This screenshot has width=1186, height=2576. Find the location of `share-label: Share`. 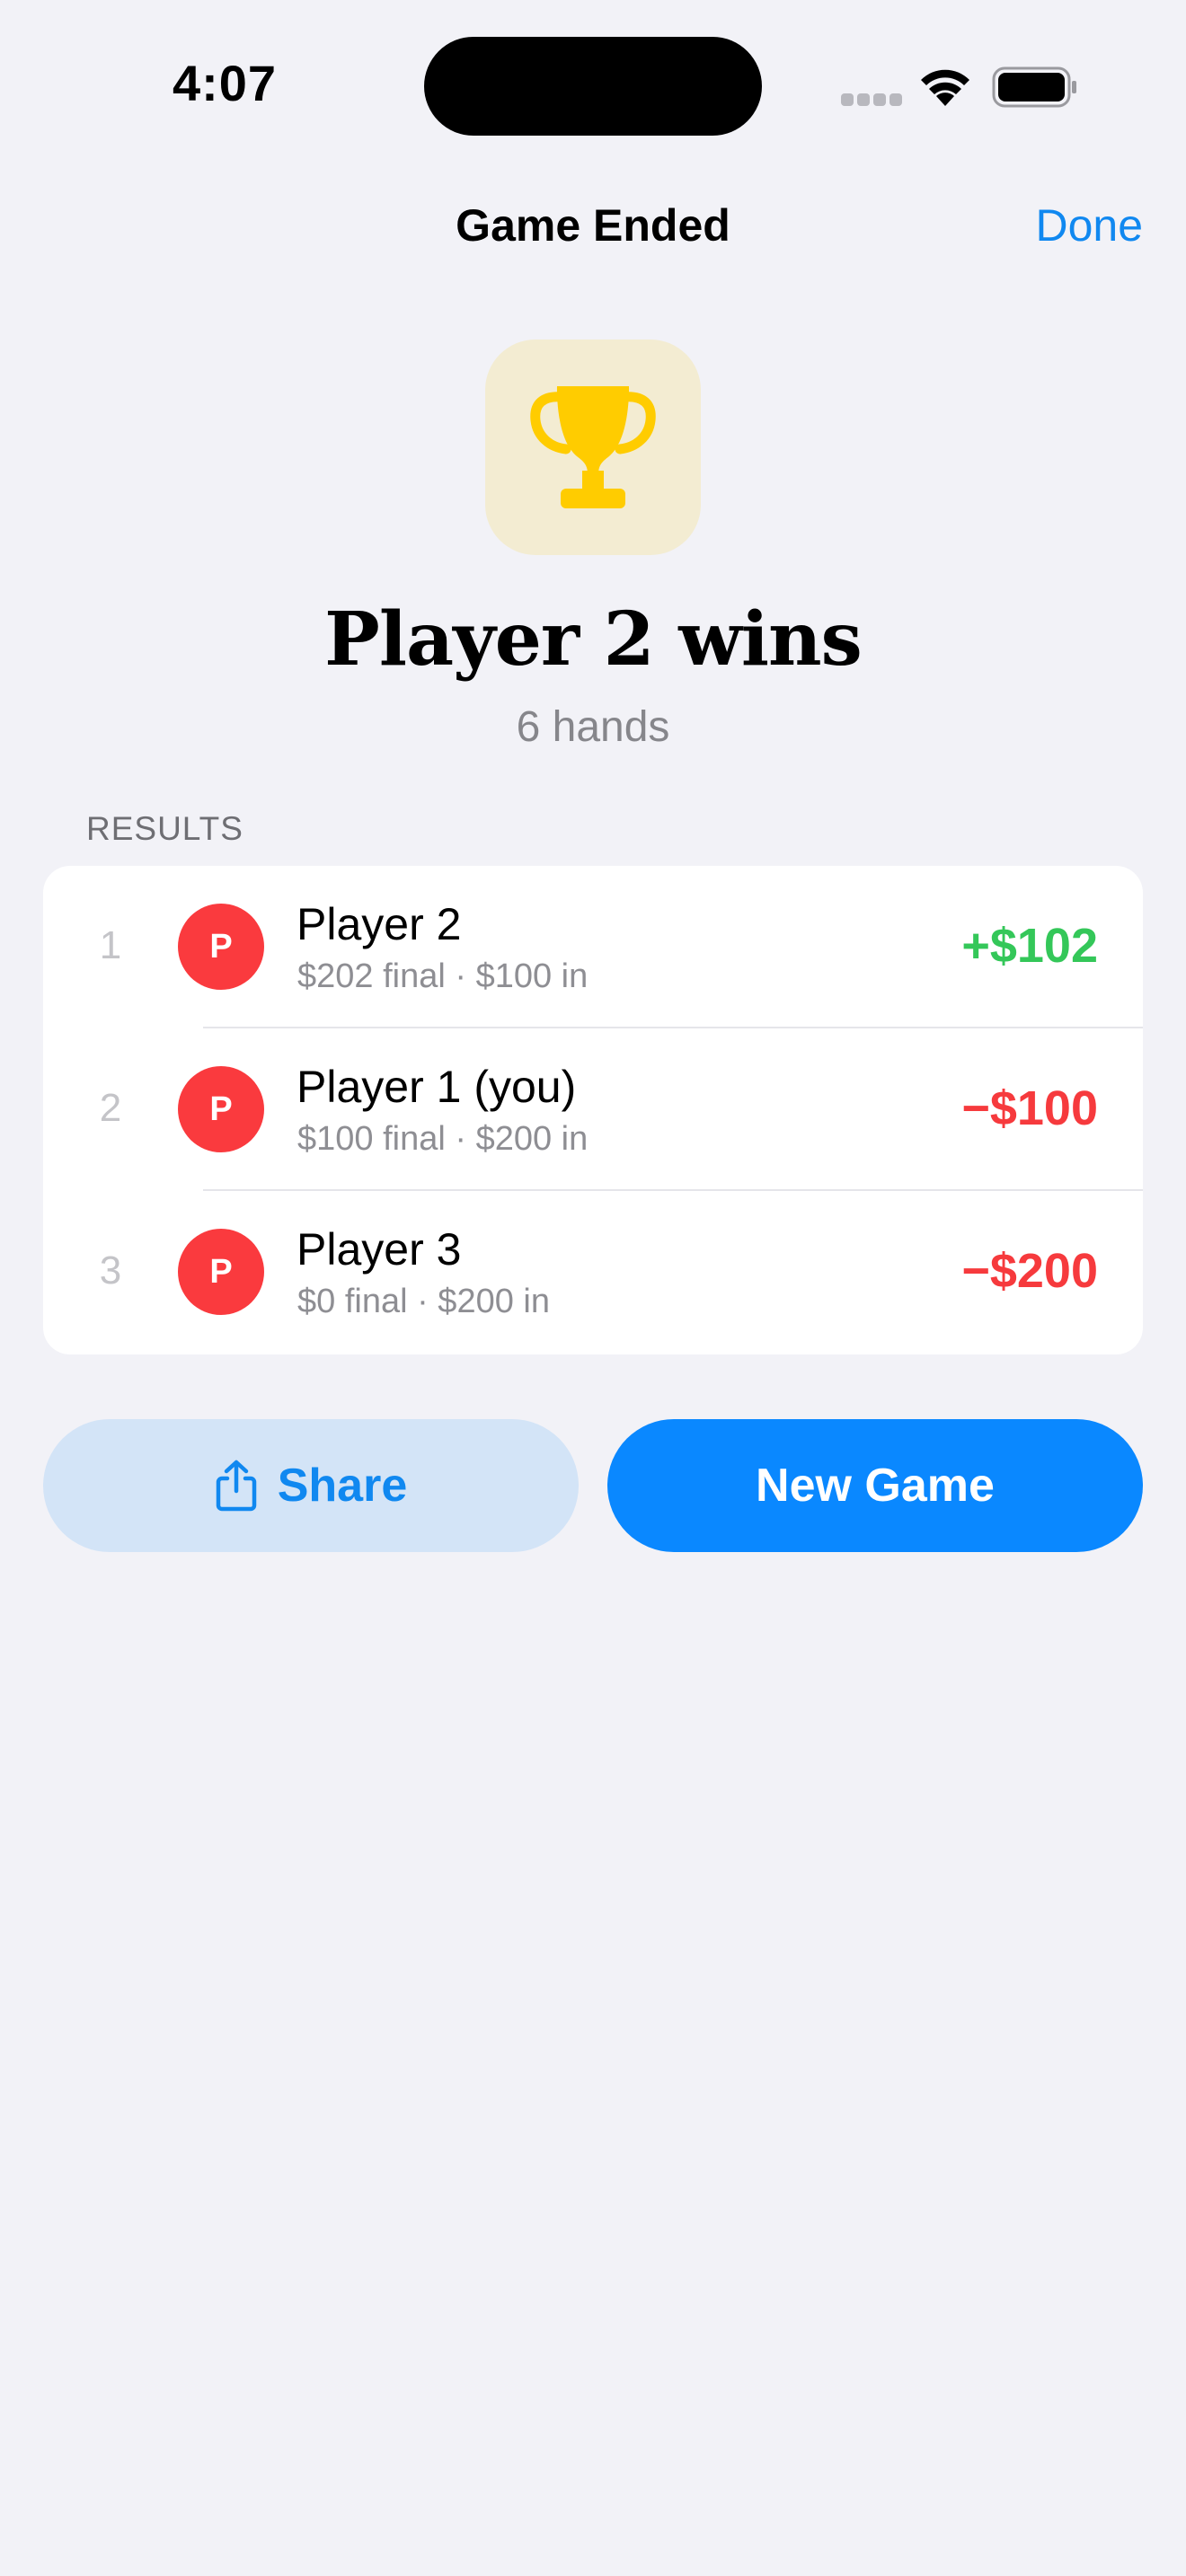

share-label: Share is located at coordinates (342, 1486).